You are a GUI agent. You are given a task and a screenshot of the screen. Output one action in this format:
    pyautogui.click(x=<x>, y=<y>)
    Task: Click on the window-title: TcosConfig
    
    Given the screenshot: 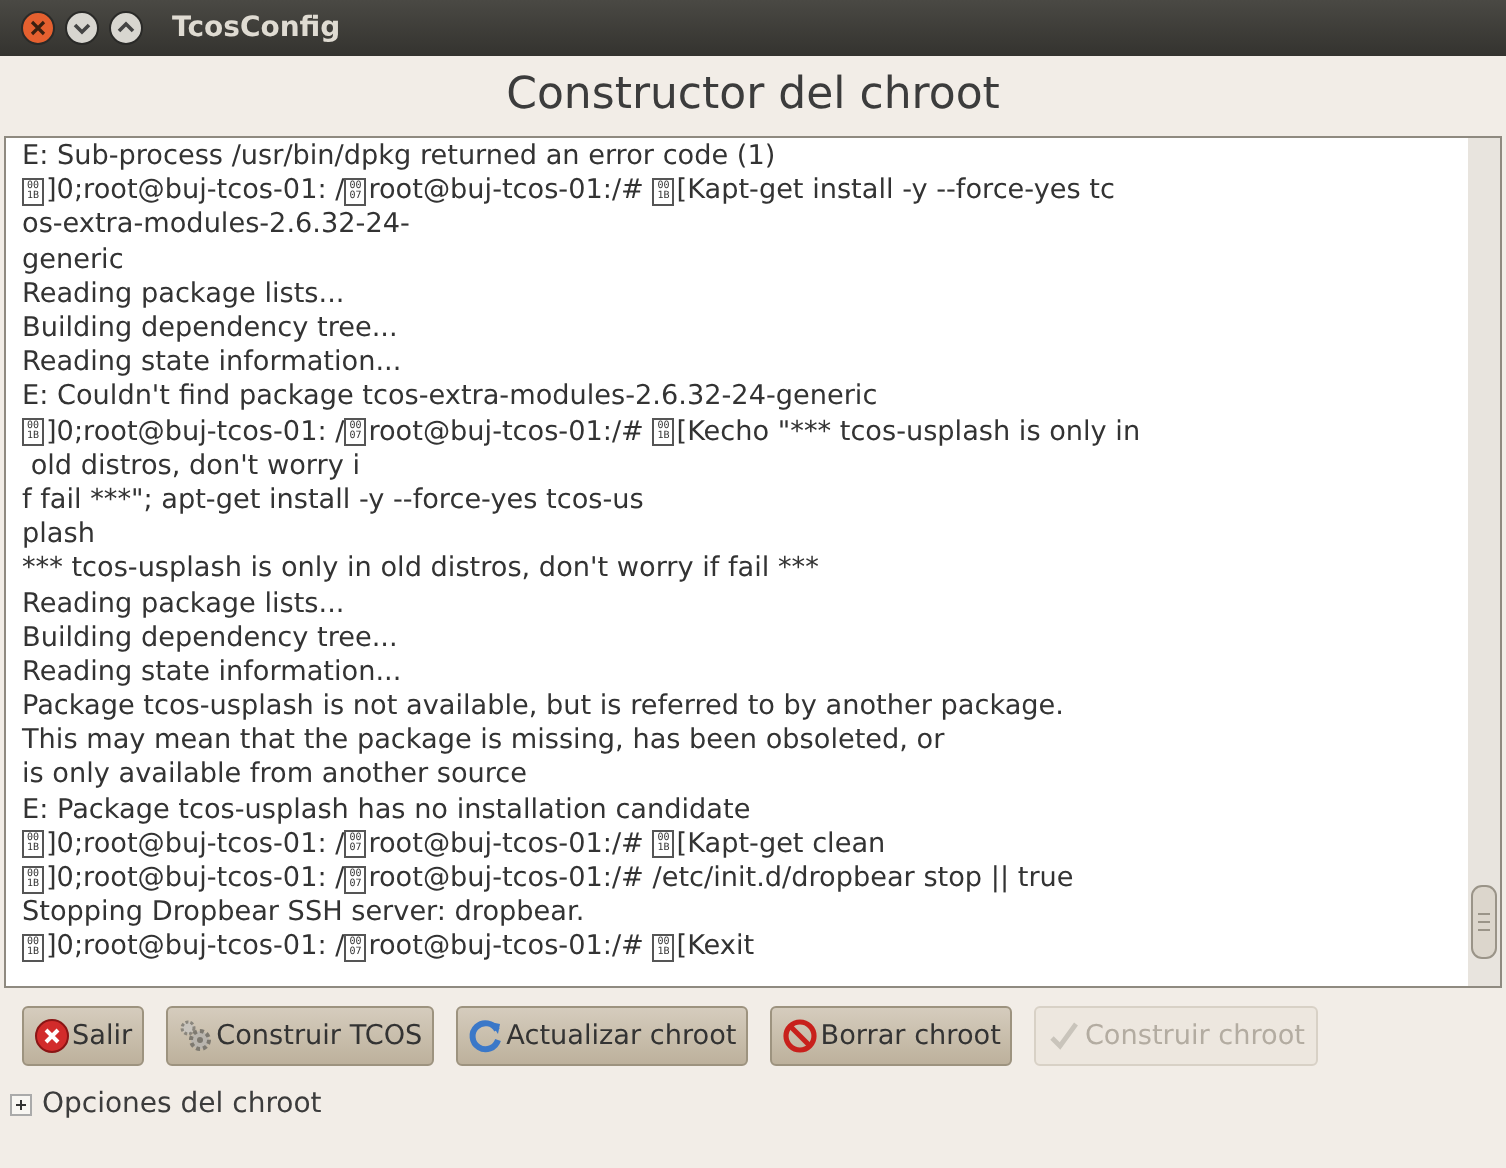 What is the action you would take?
    pyautogui.click(x=256, y=28)
    